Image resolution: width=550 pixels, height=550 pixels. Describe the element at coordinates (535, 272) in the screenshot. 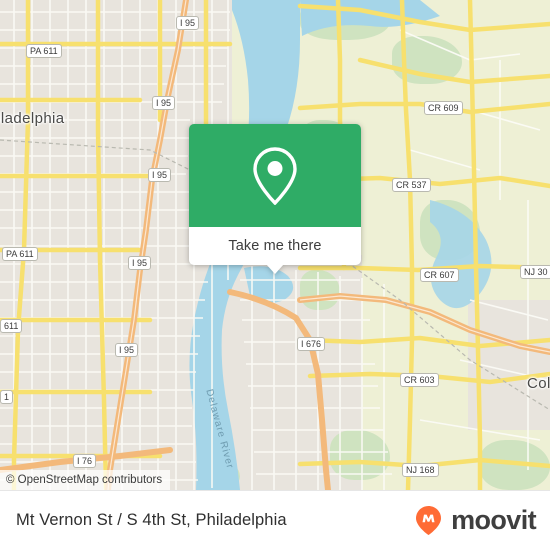

I see `road-shield: NJ 30` at that location.